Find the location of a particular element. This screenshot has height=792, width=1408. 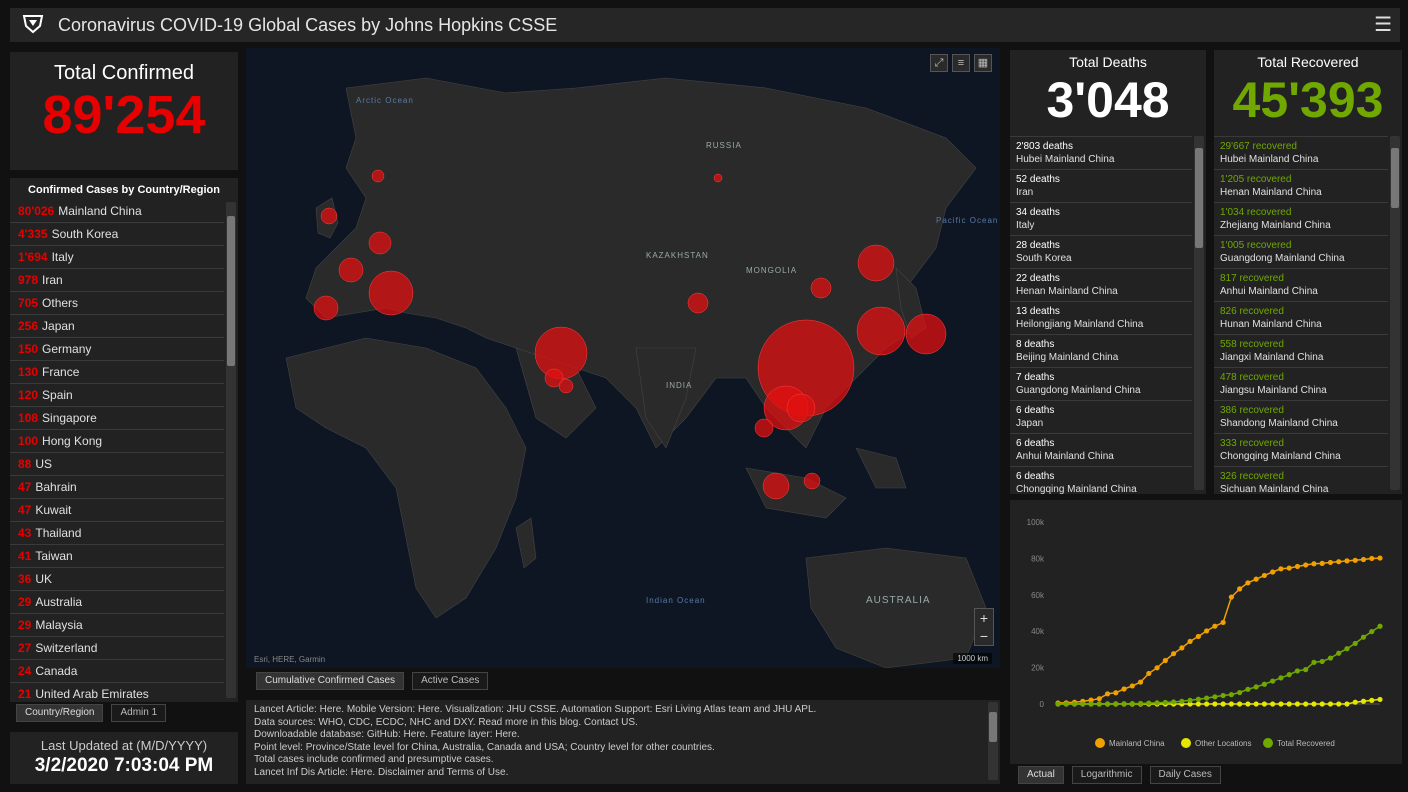

legend-label: Other Locations is located at coordinates (1223, 743).